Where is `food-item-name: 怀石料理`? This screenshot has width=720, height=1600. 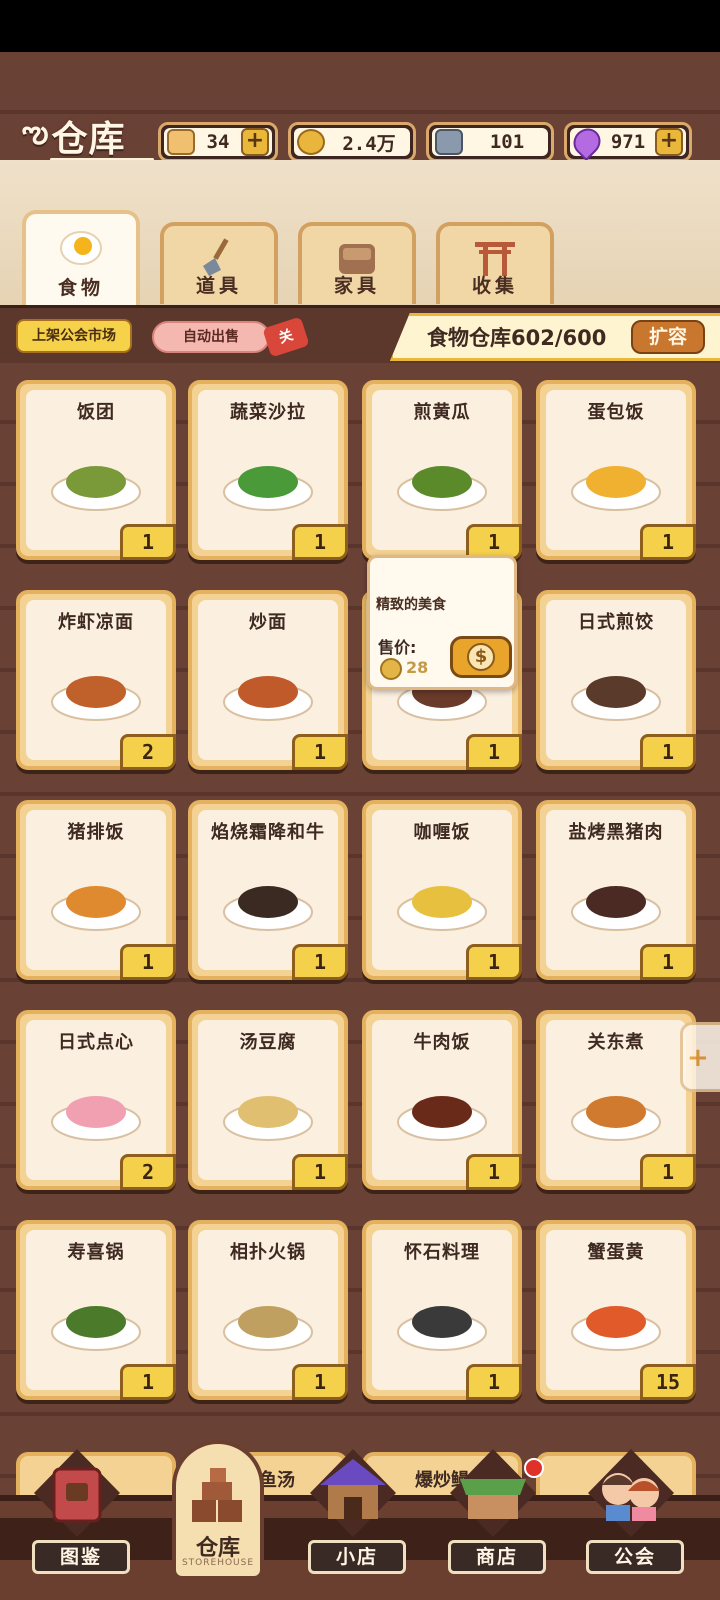 food-item-name: 怀石料理 is located at coordinates (442, 1252).